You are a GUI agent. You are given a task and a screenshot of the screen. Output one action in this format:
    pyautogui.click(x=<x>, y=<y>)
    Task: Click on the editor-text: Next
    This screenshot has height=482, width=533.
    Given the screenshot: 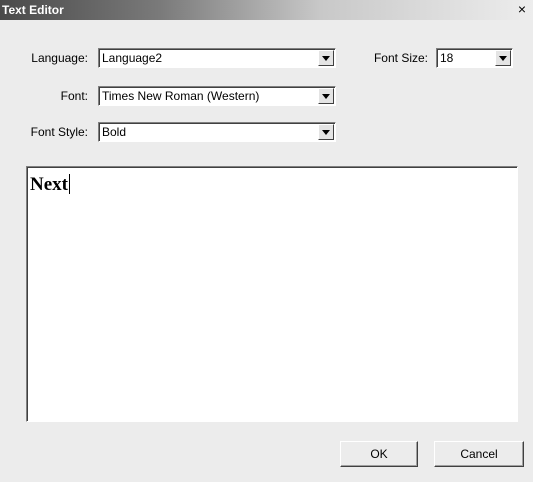 What is the action you would take?
    pyautogui.click(x=49, y=184)
    